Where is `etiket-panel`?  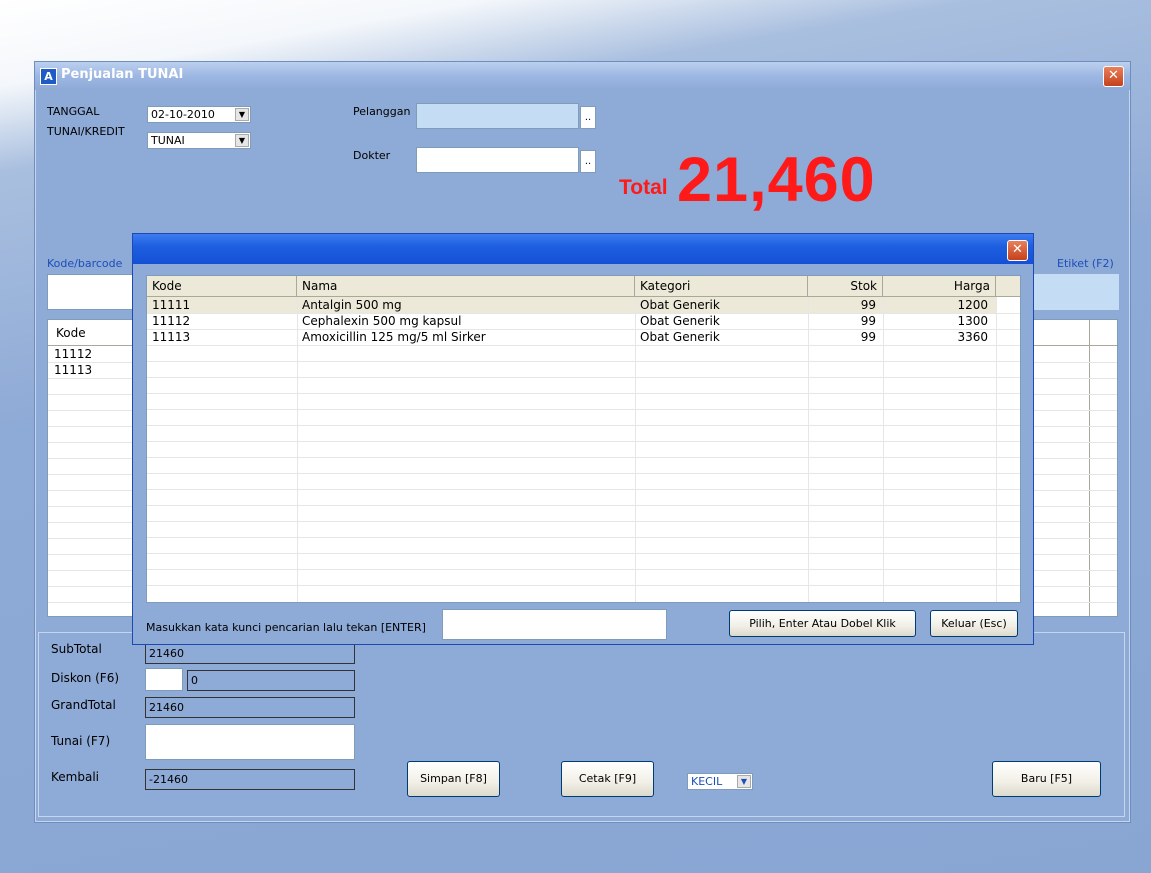 etiket-panel is located at coordinates (1076, 292).